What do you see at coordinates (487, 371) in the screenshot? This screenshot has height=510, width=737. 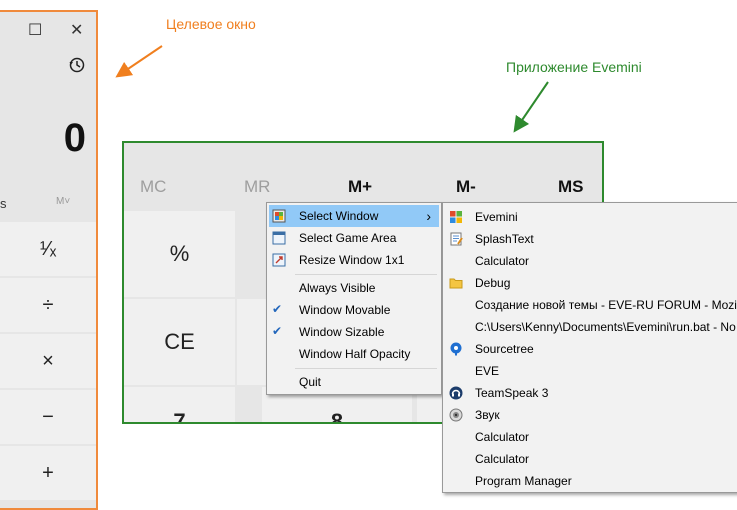 I see `window-item-label: EVE` at bounding box center [487, 371].